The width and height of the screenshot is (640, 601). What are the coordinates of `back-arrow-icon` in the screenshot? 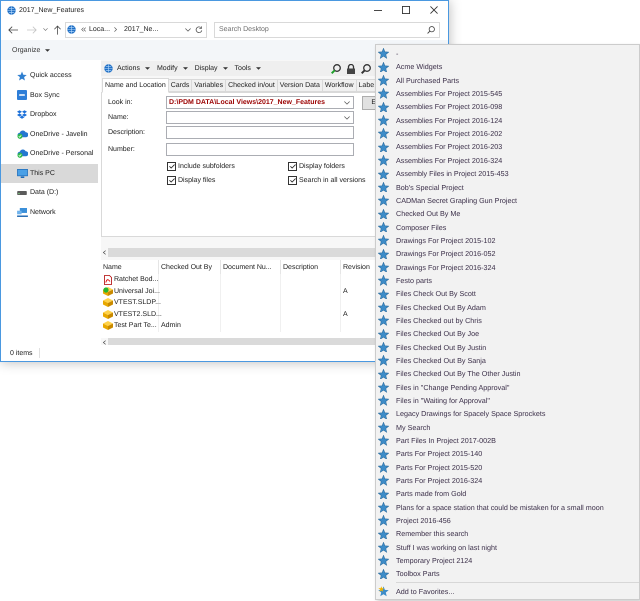 It's located at (13, 30).